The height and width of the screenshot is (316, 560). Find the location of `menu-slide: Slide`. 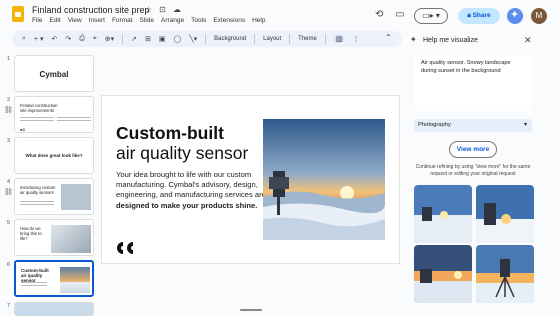

menu-slide: Slide is located at coordinates (147, 20).